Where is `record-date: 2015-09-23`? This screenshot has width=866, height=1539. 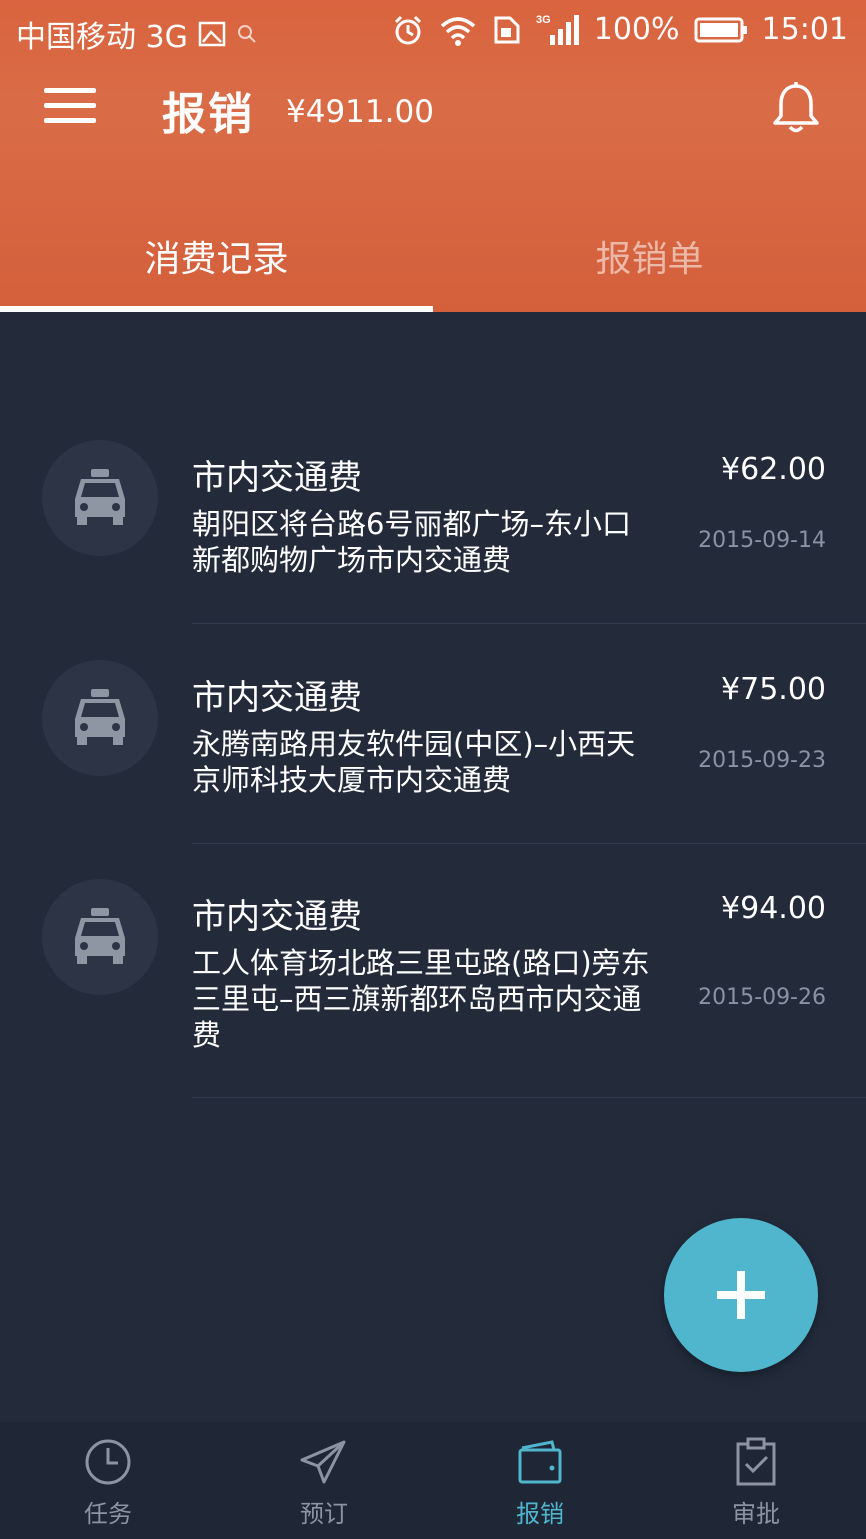
record-date: 2015-09-23 is located at coordinates (762, 760).